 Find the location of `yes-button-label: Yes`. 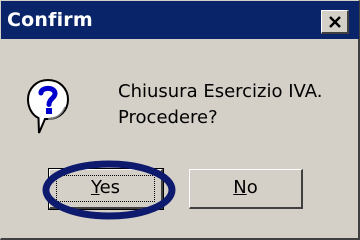

yes-button-label: Yes is located at coordinates (105, 188).